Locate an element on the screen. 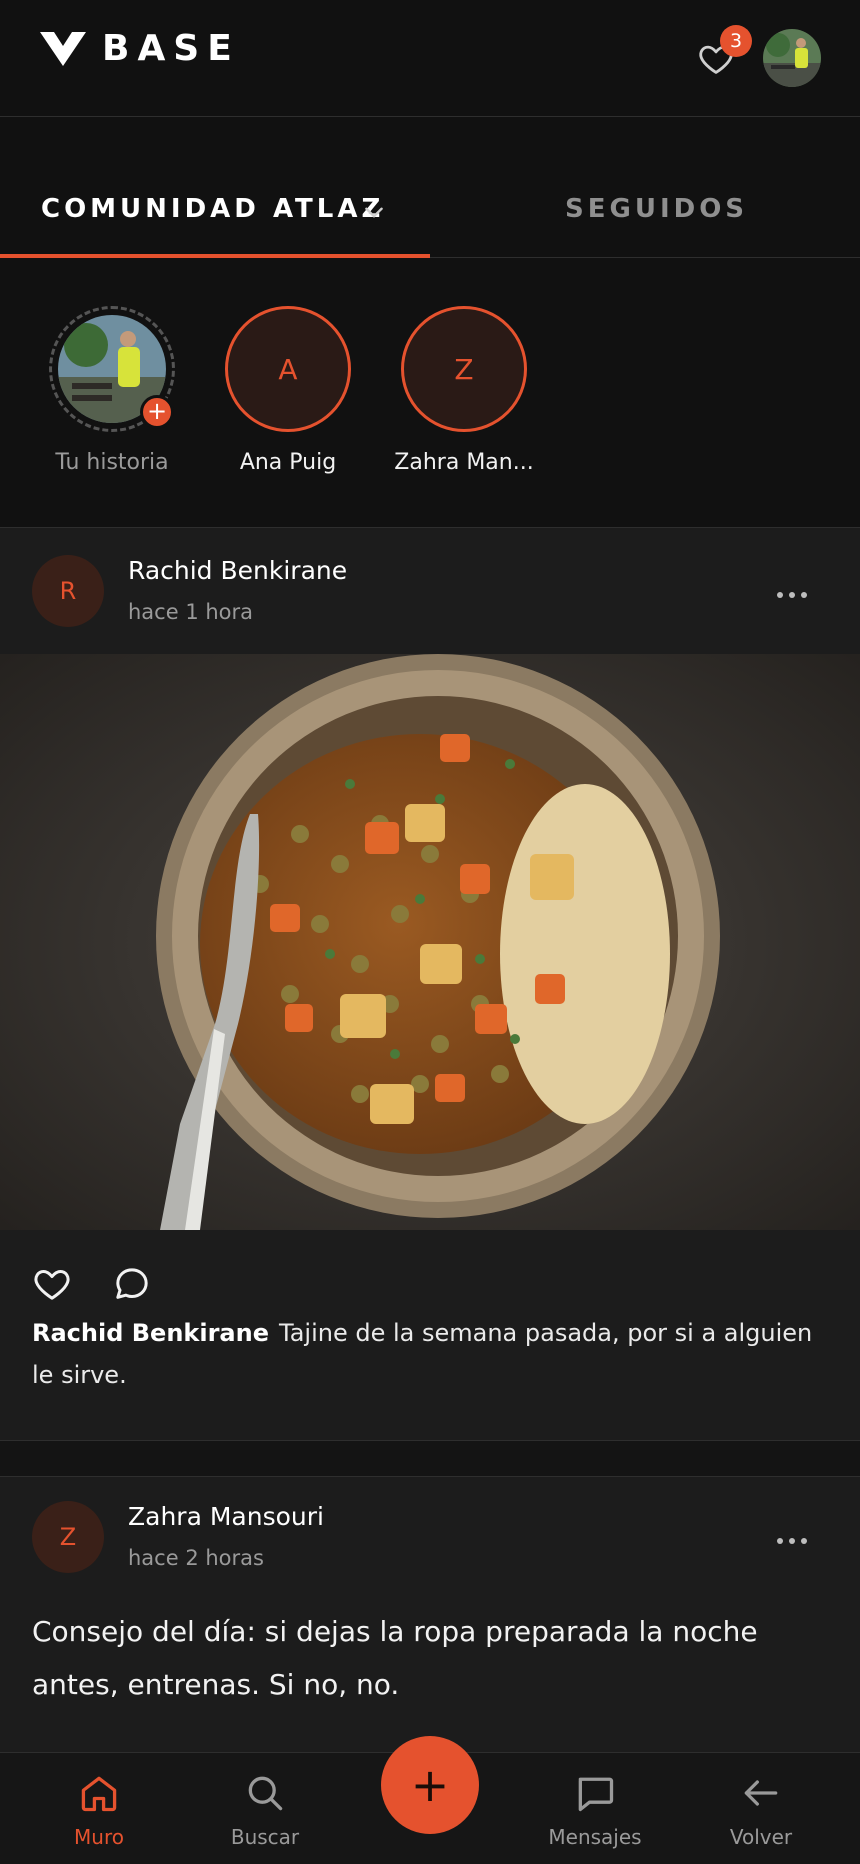 This screenshot has width=860, height=1864. tab-comunidad-label: COMUNIDAD ATLAZ is located at coordinates (213, 209).